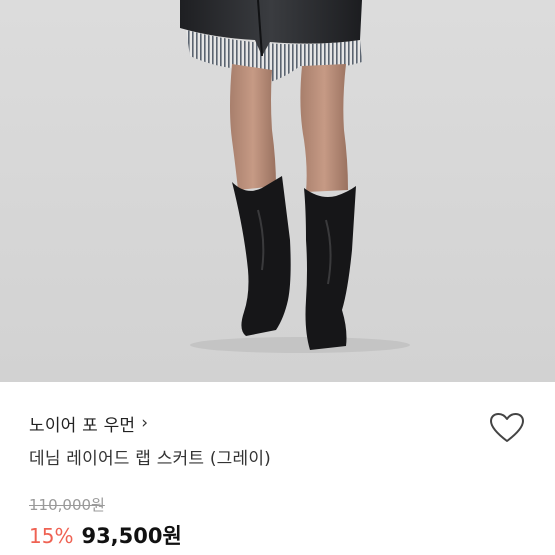 This screenshot has width=555, height=555. What do you see at coordinates (51, 536) in the screenshot?
I see `discount-rate: 15%` at bounding box center [51, 536].